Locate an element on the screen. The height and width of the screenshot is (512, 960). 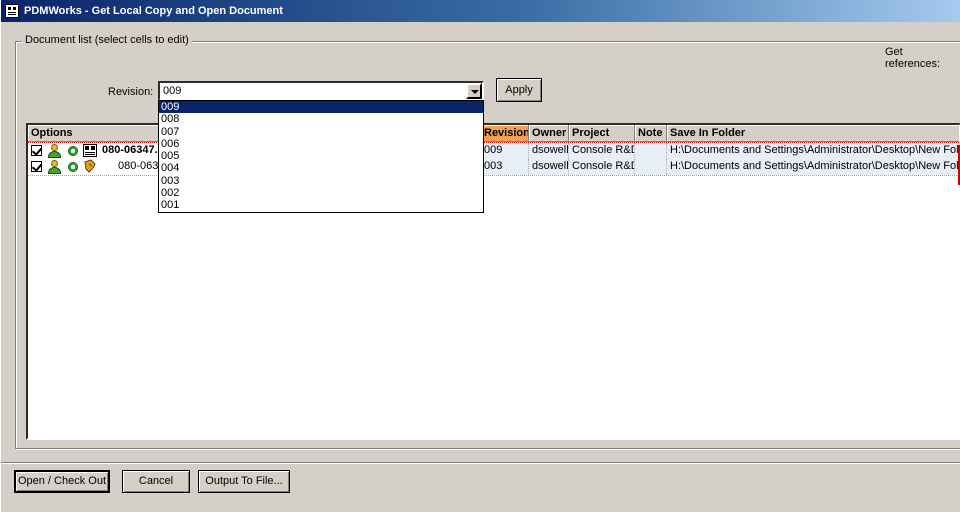
revision-option: 006 is located at coordinates (321, 144).